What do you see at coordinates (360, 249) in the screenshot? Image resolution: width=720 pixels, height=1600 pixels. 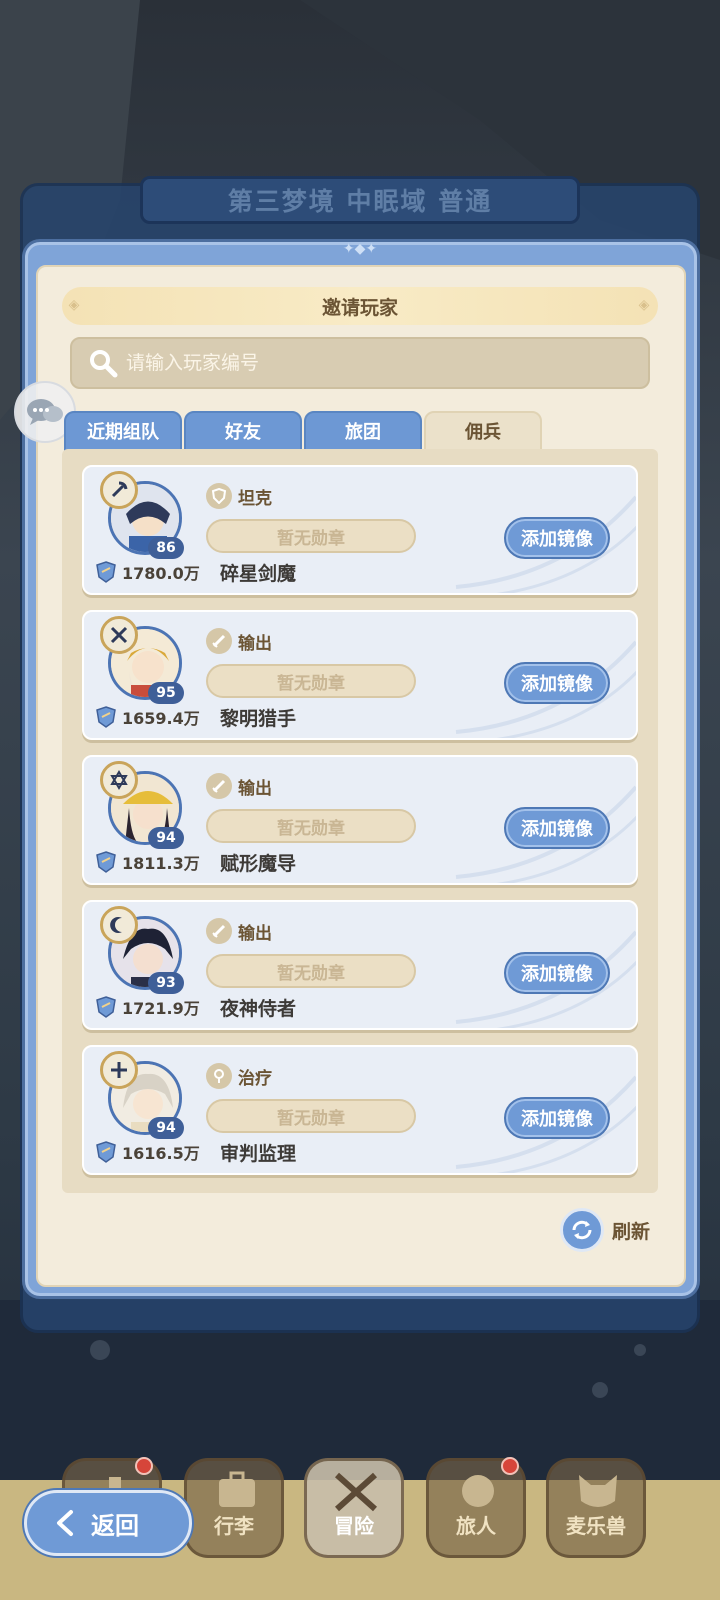 I see `ornament-icon: ✦◆✦` at bounding box center [360, 249].